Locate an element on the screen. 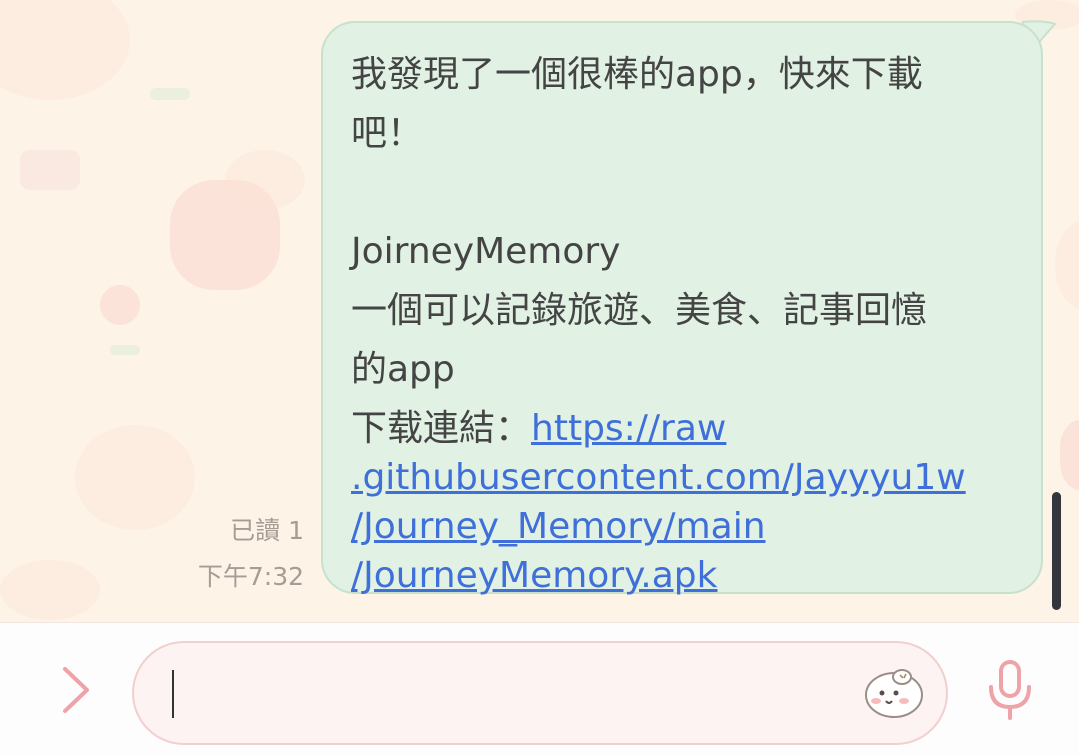 The height and width of the screenshot is (755, 1079). message-line: 的app is located at coordinates (403, 369).